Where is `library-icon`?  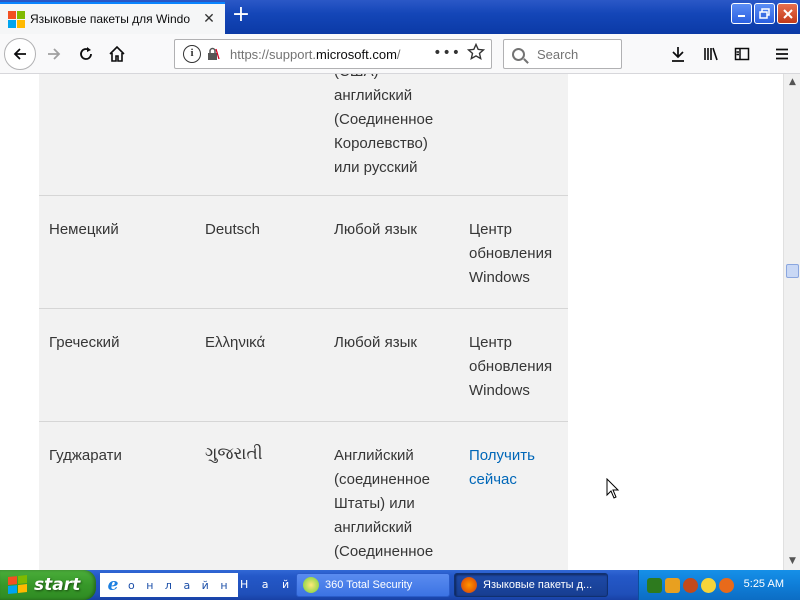 library-icon is located at coordinates (711, 54).